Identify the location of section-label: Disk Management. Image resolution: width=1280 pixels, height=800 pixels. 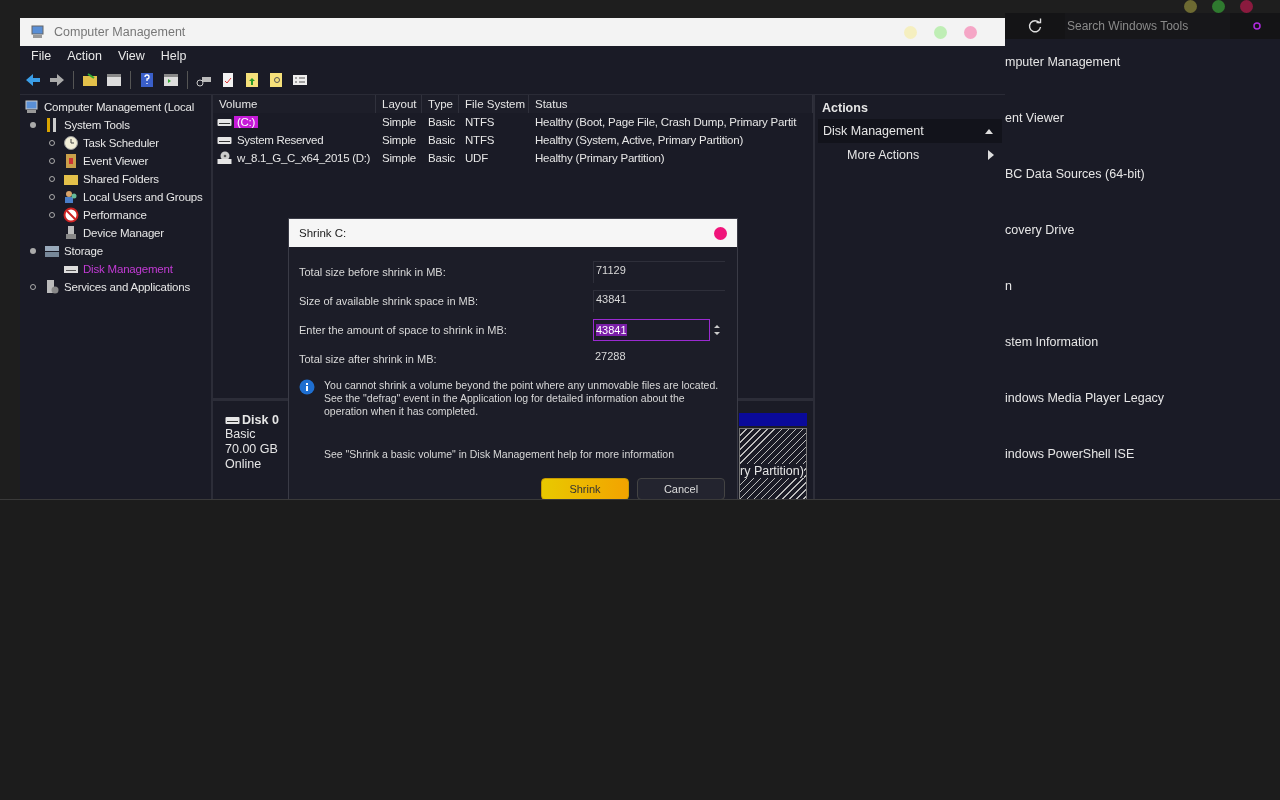
(873, 131).